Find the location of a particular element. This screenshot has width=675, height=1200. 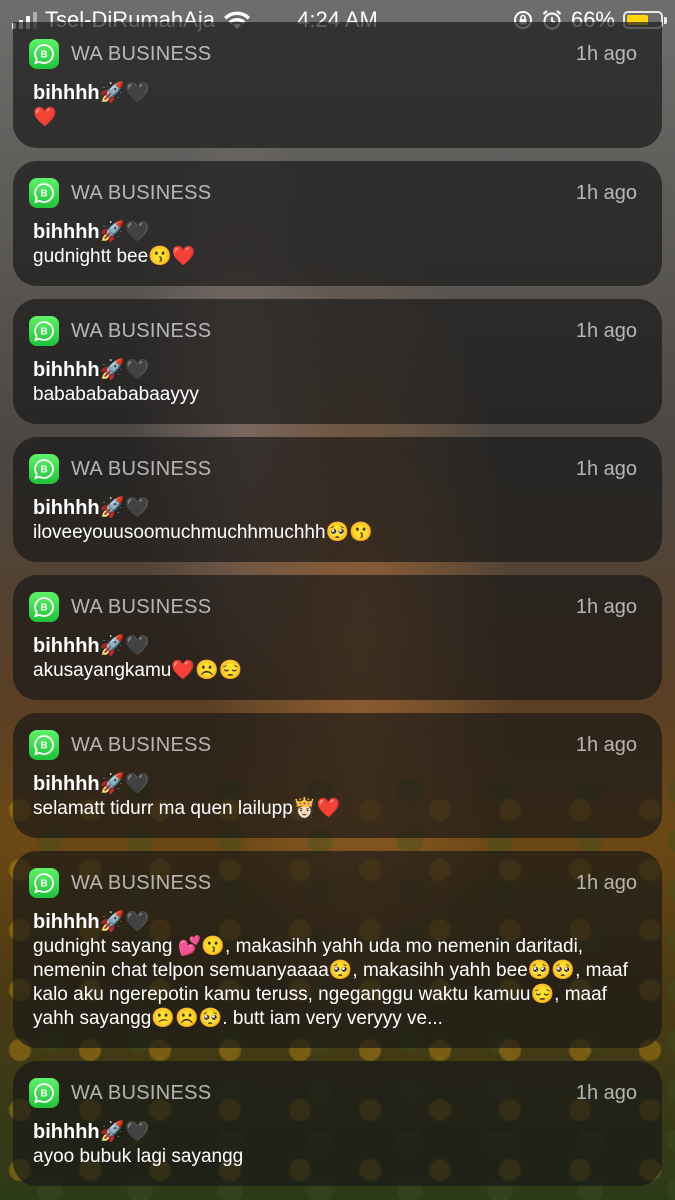

notification-body: babababababaayyy is located at coordinates (116, 394).